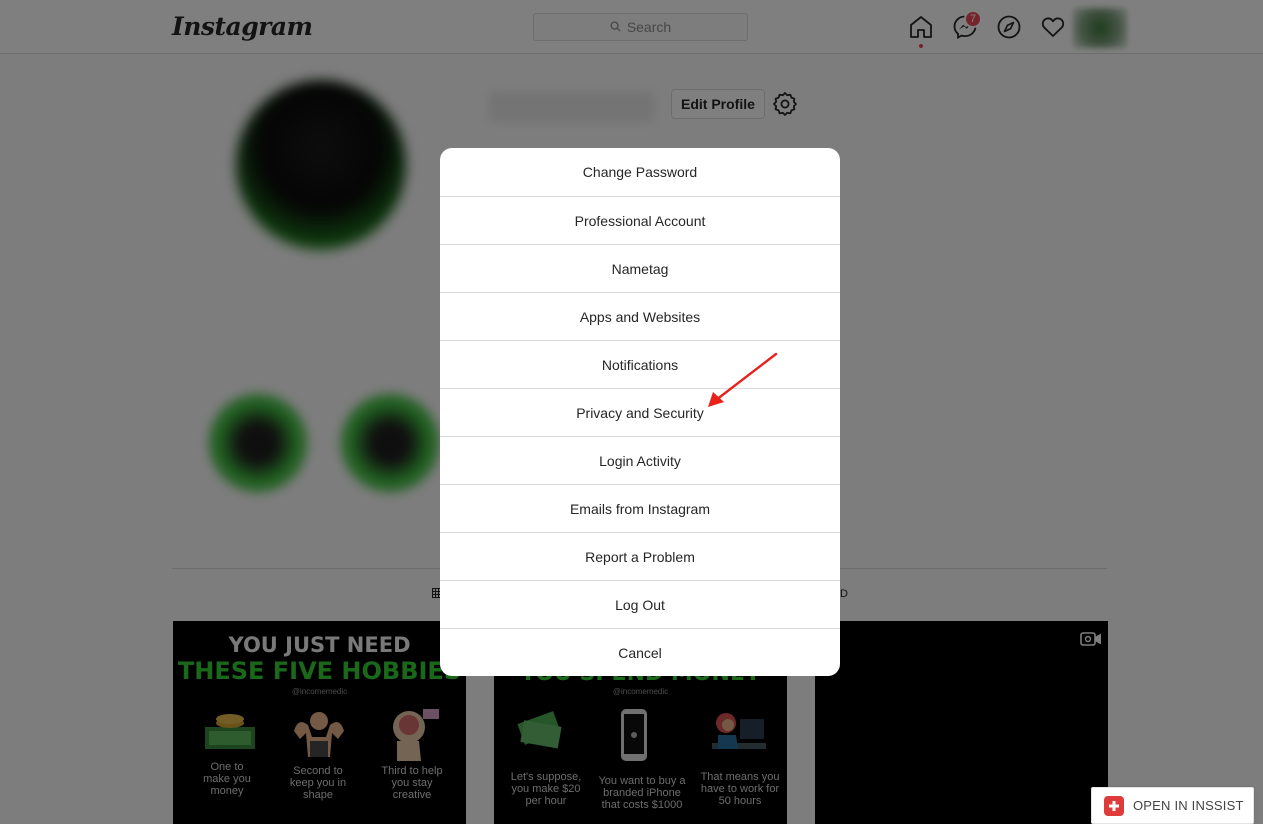  What do you see at coordinates (640, 556) in the screenshot?
I see `report-a-problem-option: Report a Problem` at bounding box center [640, 556].